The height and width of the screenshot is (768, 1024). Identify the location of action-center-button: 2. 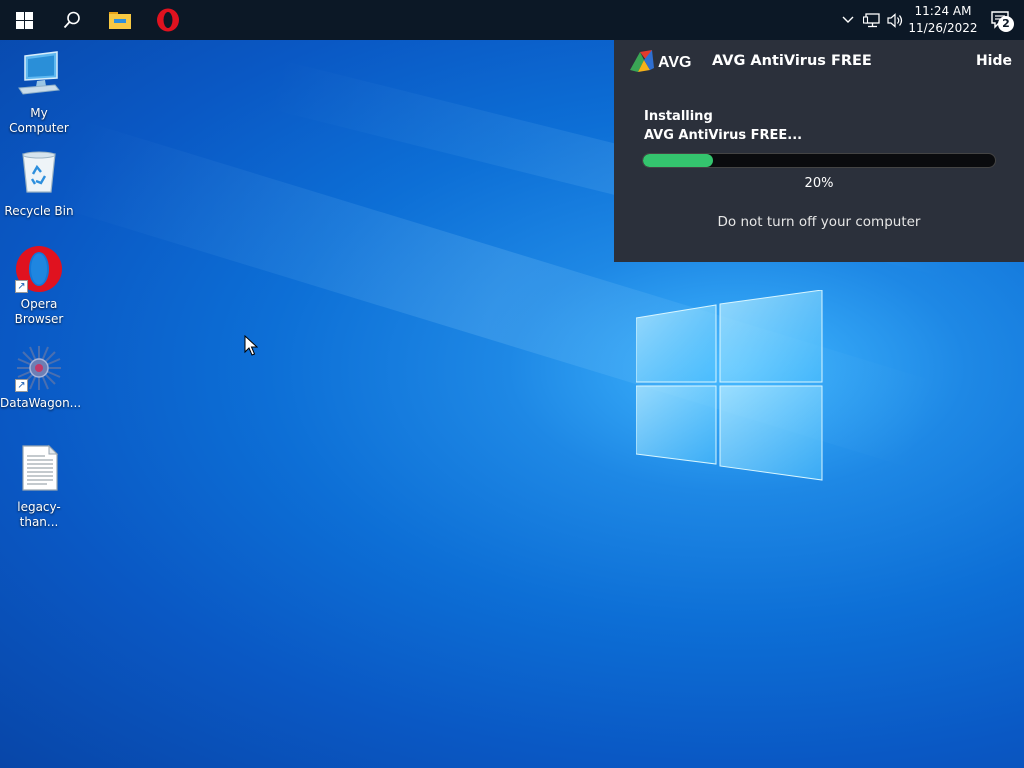
(1001, 20).